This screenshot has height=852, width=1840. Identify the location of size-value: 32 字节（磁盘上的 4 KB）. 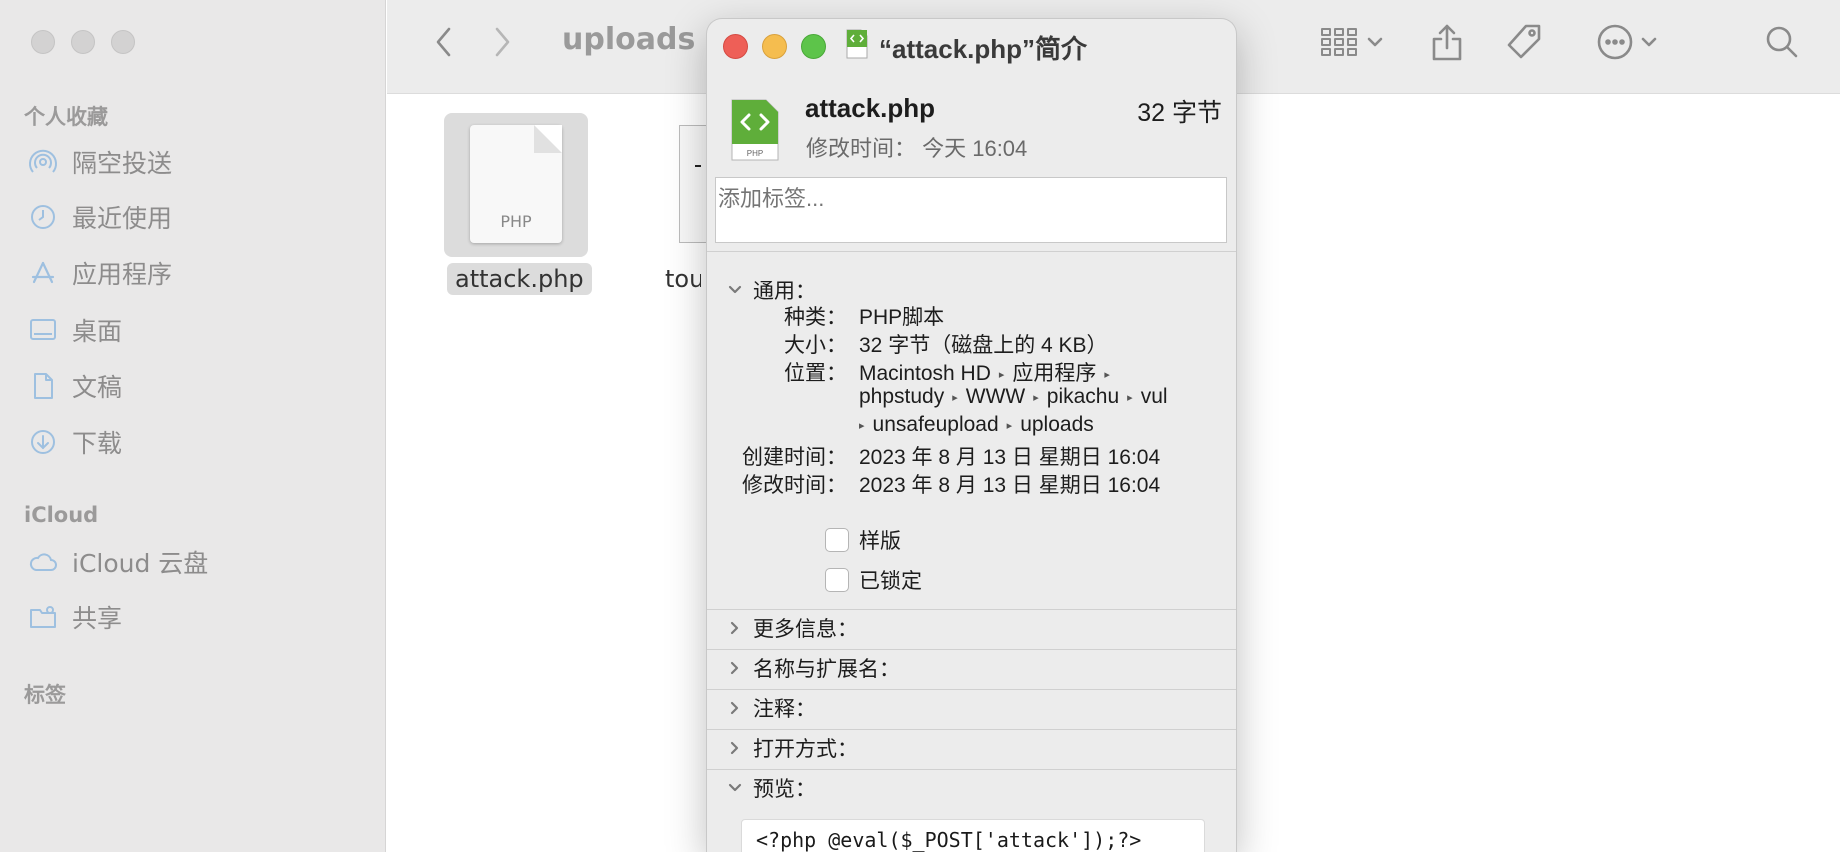
(983, 345).